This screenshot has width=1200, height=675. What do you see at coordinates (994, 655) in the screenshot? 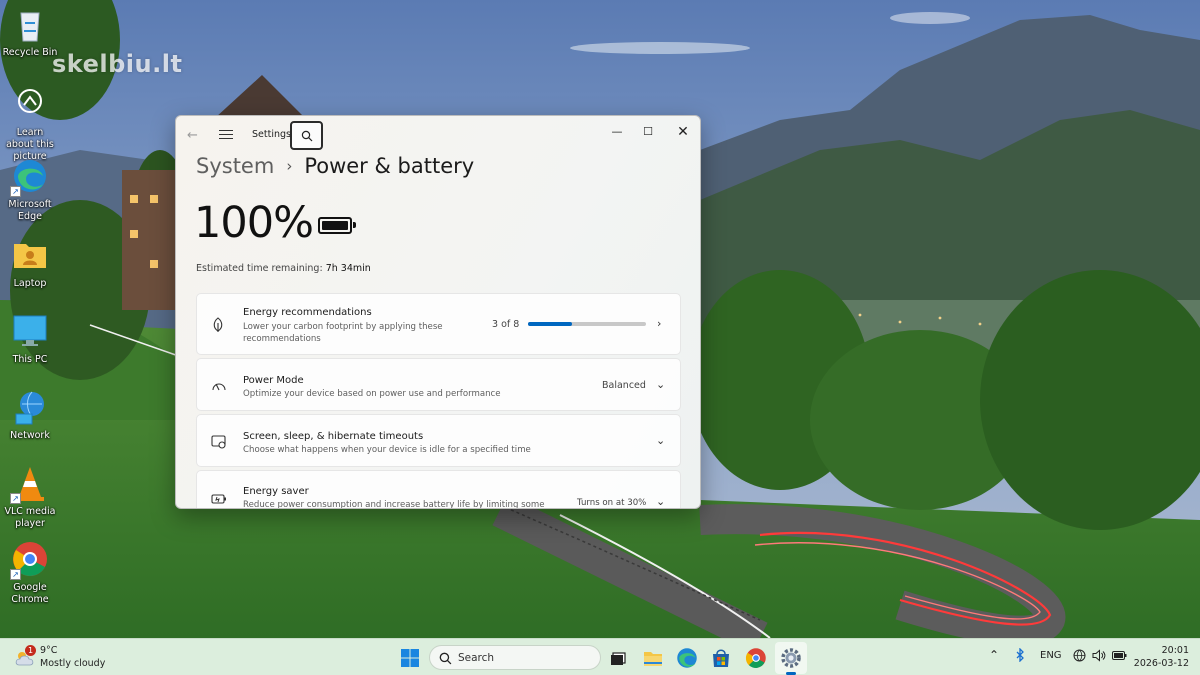
I see `tray-overflow-chevron-icon: ⌃` at bounding box center [994, 655].